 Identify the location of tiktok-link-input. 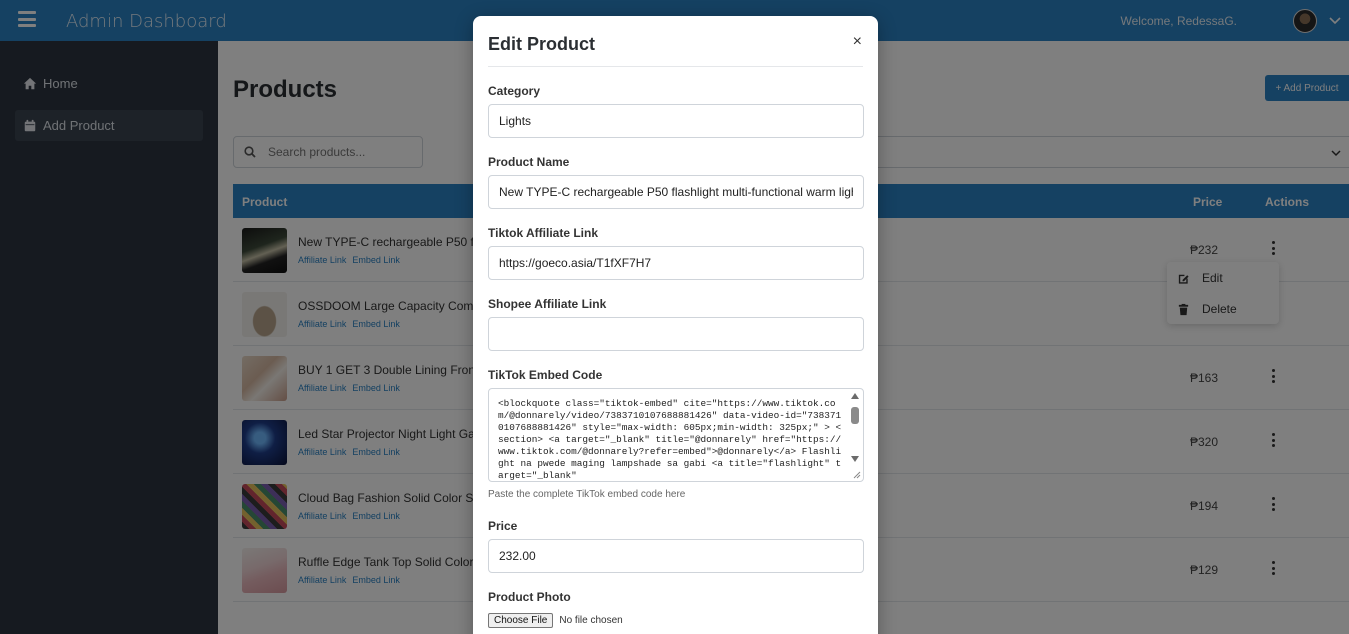
(676, 263).